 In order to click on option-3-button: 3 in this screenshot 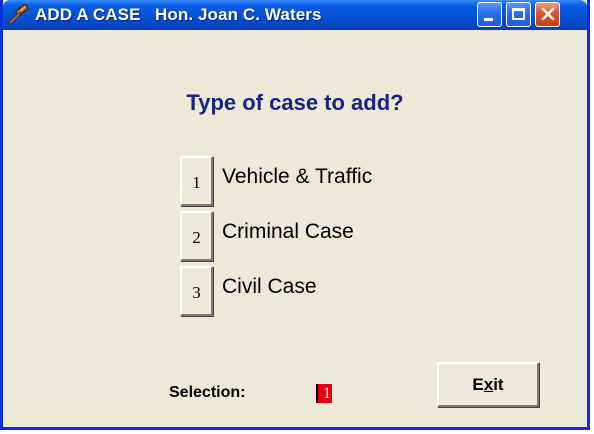, I will do `click(196, 291)`.